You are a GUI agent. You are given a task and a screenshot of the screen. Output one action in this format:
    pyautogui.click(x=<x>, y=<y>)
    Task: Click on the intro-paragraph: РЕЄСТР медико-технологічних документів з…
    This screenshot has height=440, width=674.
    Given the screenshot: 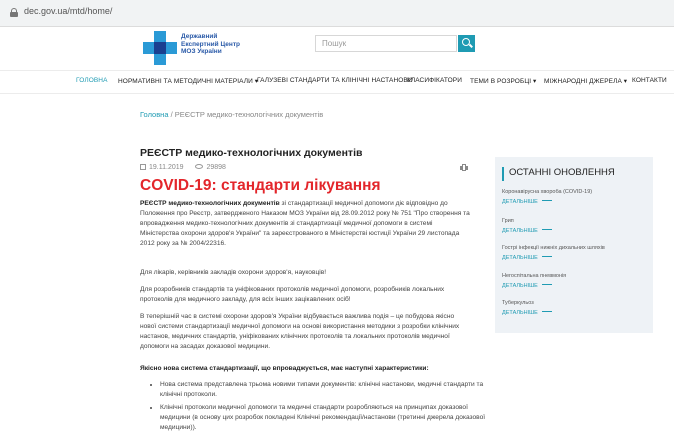 What is the action you would take?
    pyautogui.click(x=305, y=223)
    